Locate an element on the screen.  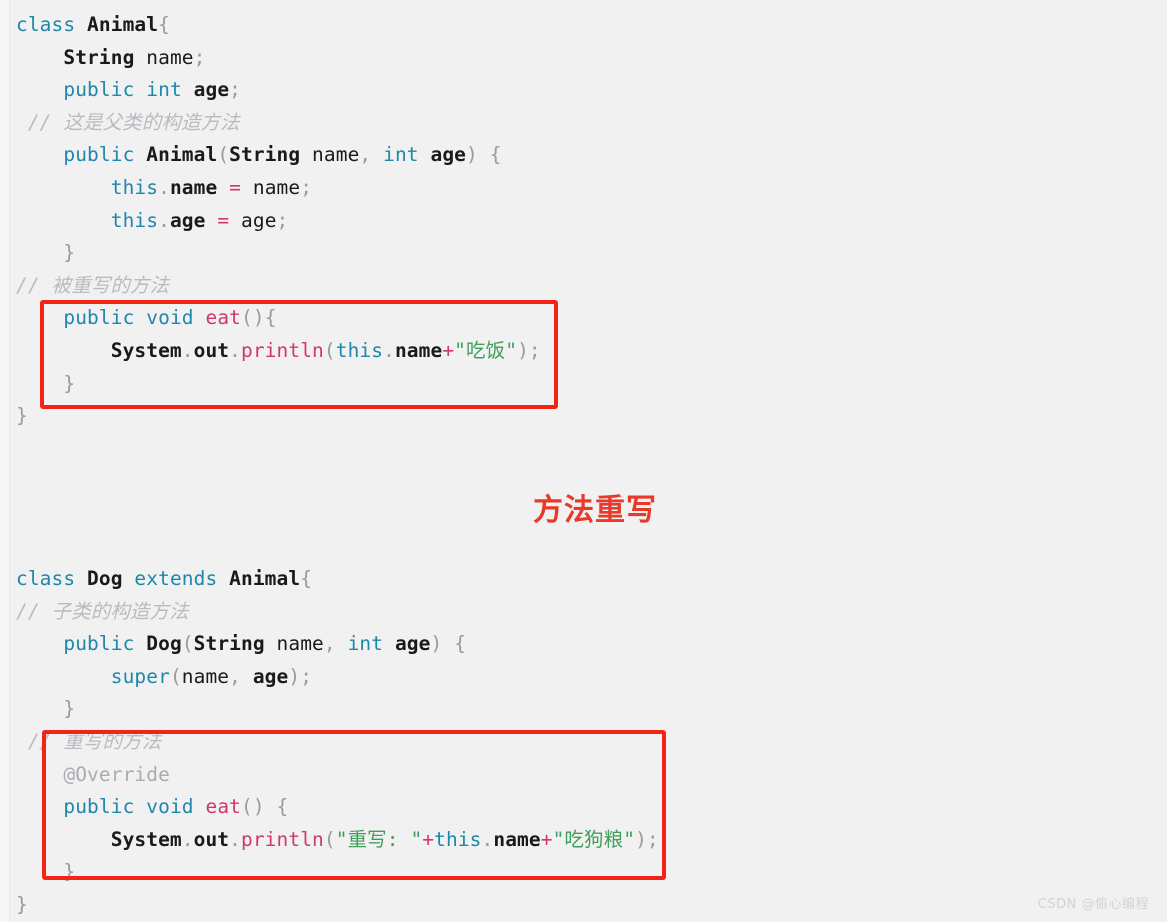
code-line: this.age = age; this.age = age; is located at coordinates (199, 220).